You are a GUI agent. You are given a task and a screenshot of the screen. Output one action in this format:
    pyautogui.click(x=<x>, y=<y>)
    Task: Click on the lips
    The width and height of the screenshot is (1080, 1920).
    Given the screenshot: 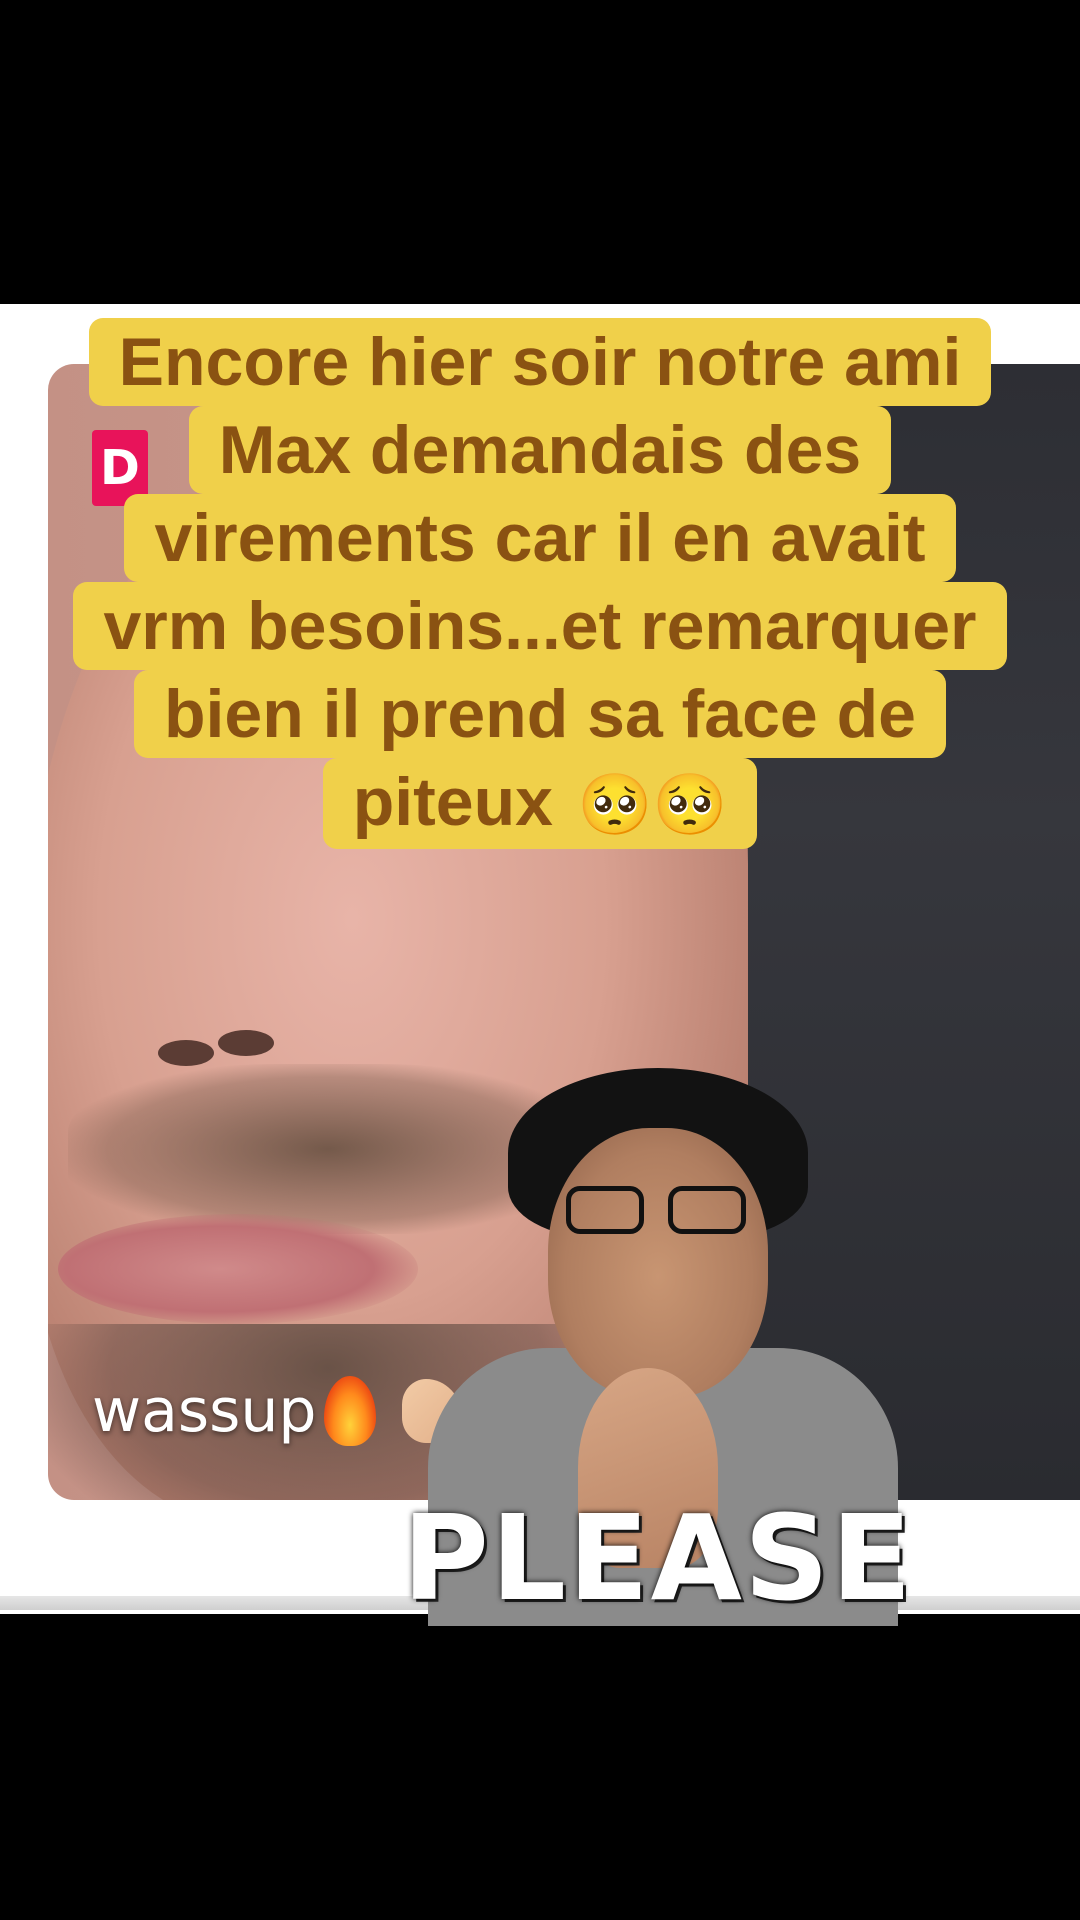 What is the action you would take?
    pyautogui.click(x=238, y=1269)
    